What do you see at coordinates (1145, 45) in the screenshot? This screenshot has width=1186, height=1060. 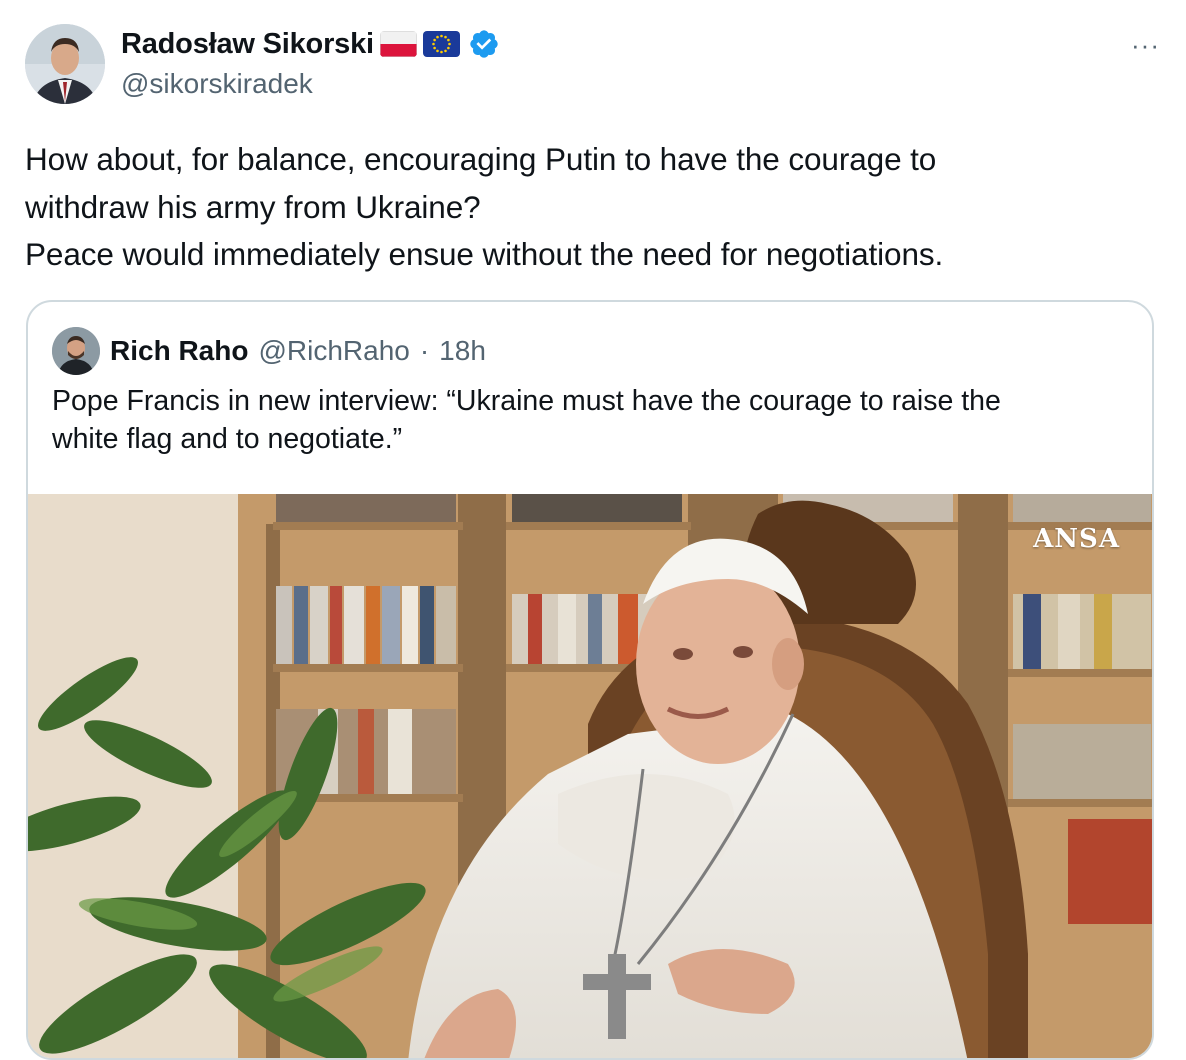 I see `more-options-icon: ···` at bounding box center [1145, 45].